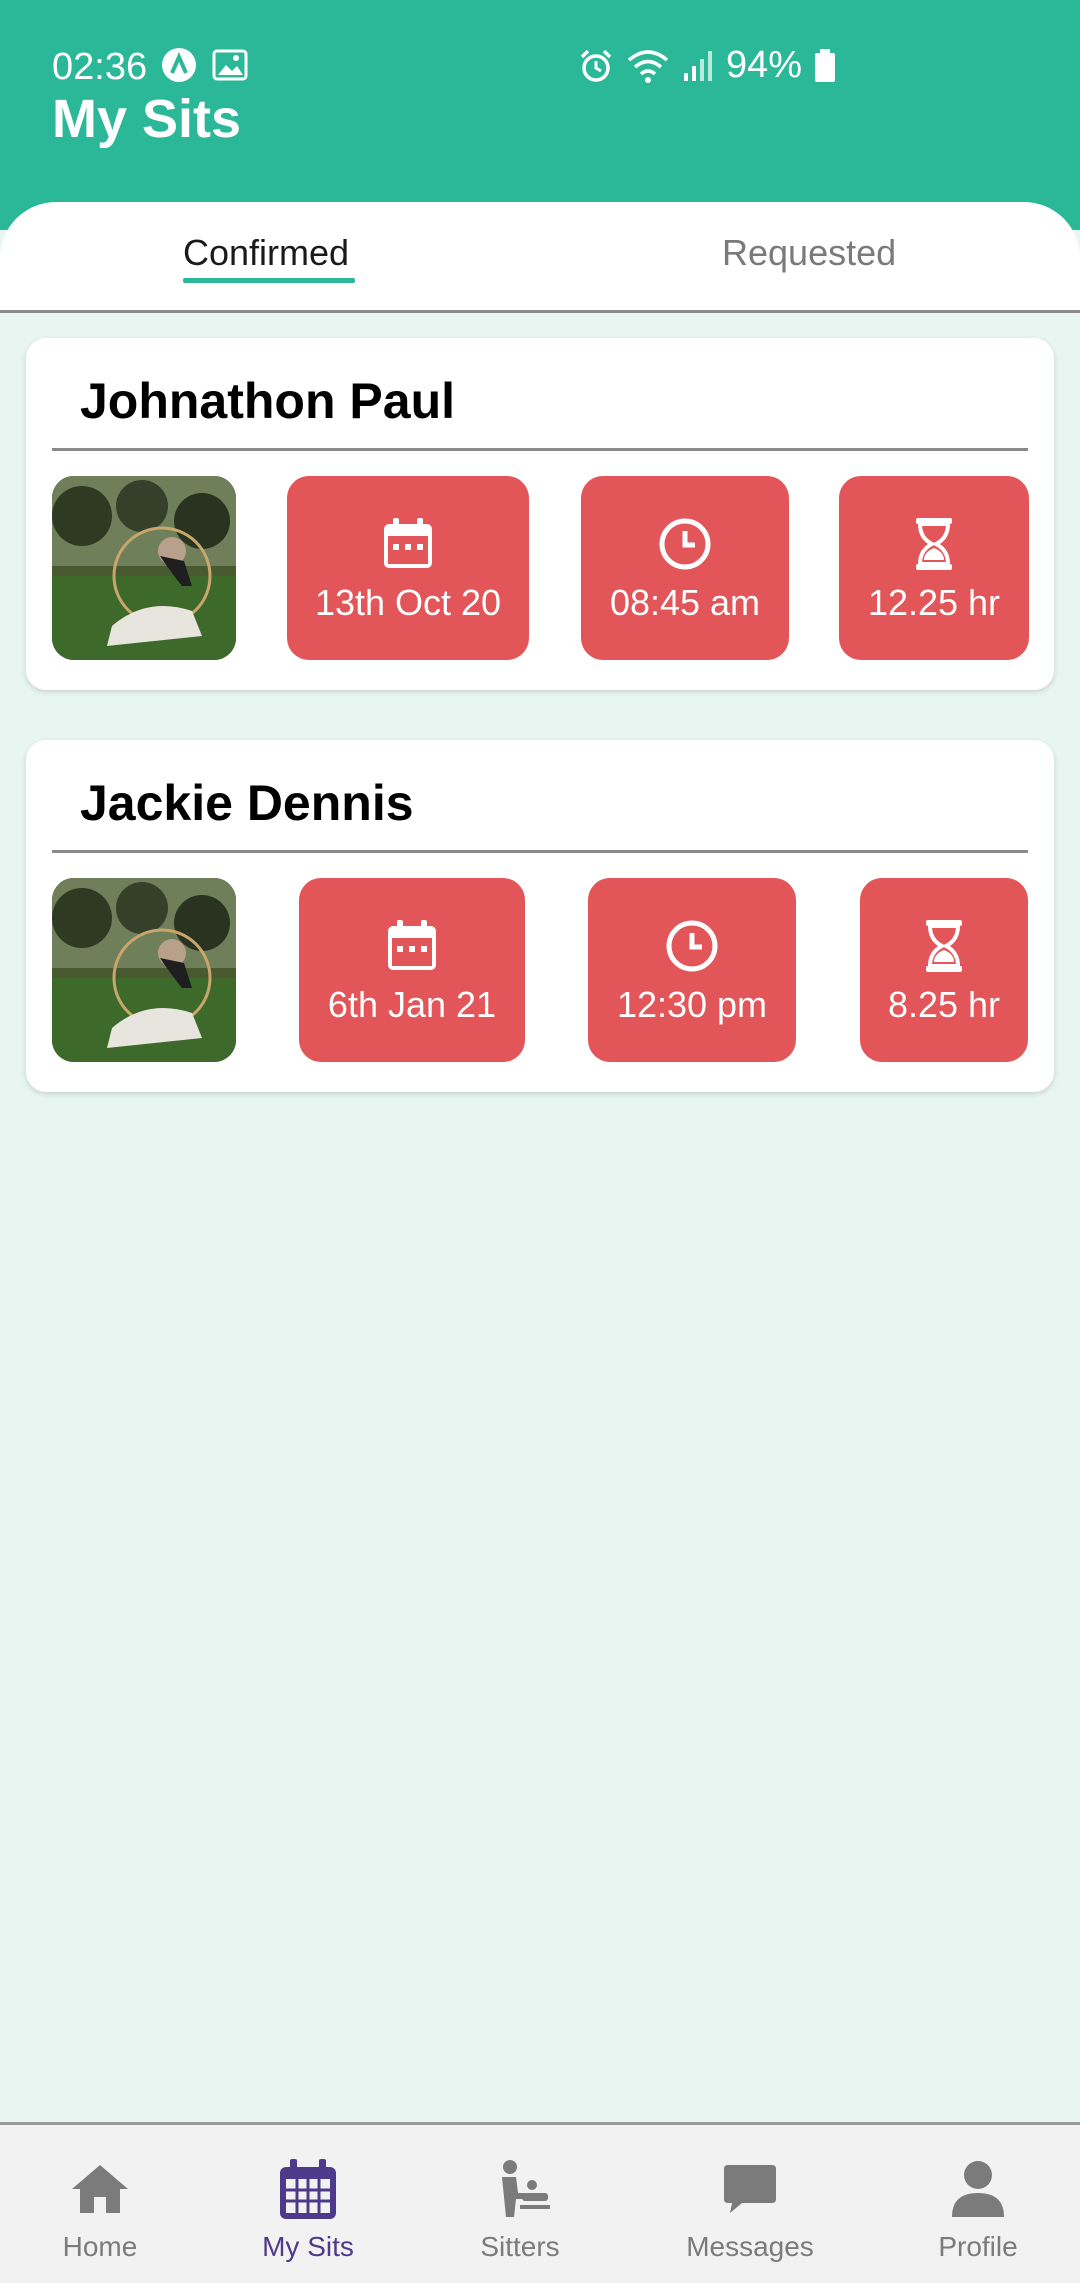  I want to click on nav-messages: Messages, so click(750, 2204).